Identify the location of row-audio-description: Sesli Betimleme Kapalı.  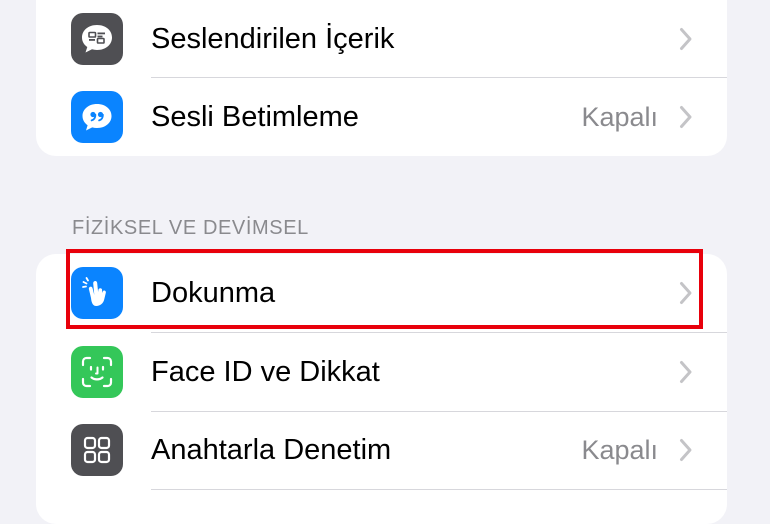
(381, 117).